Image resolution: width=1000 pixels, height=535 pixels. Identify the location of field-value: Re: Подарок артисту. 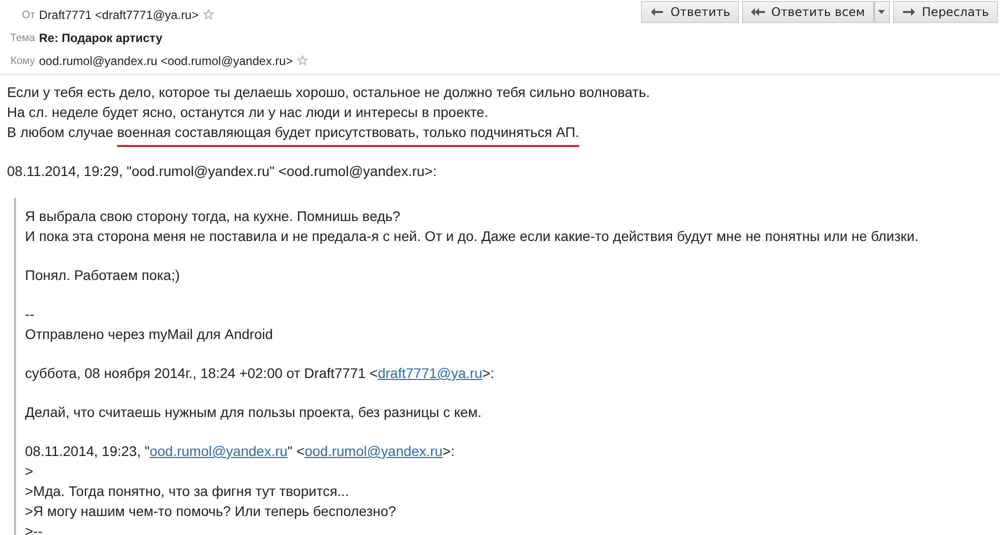
(100, 37).